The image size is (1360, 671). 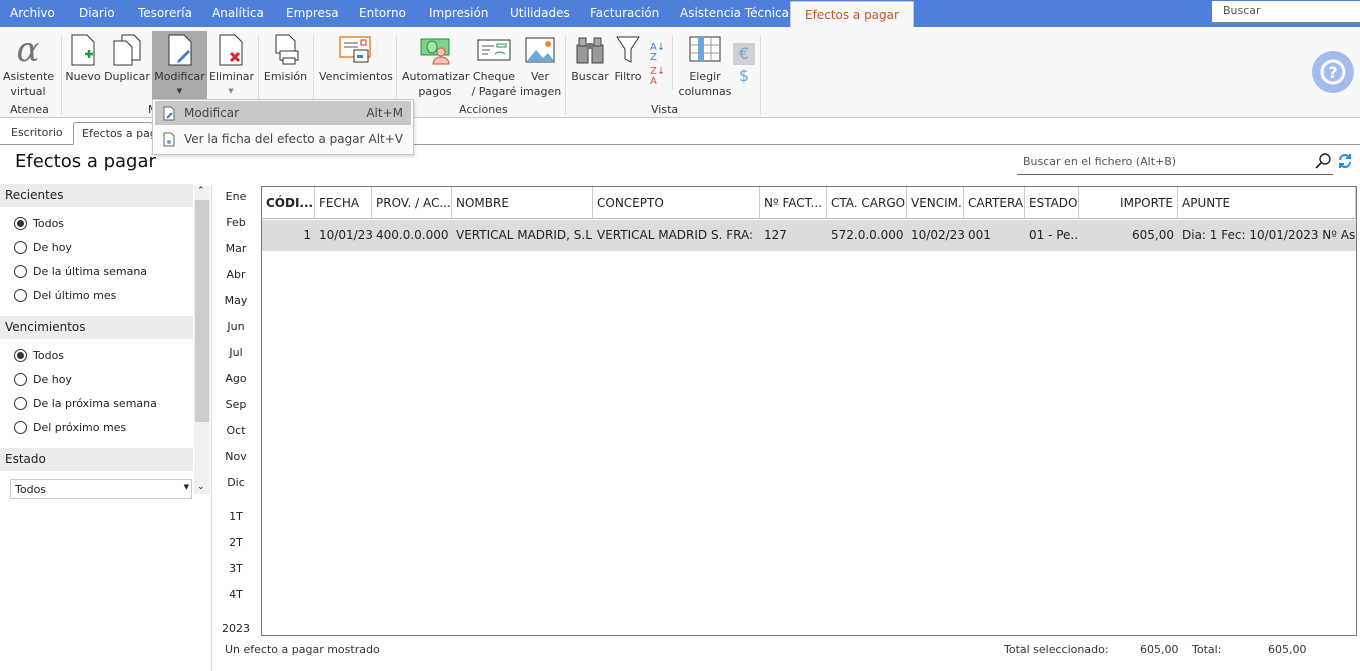 What do you see at coordinates (1175, 162) in the screenshot?
I see `file-search-input: Buscar en el fichero (Alt+B)` at bounding box center [1175, 162].